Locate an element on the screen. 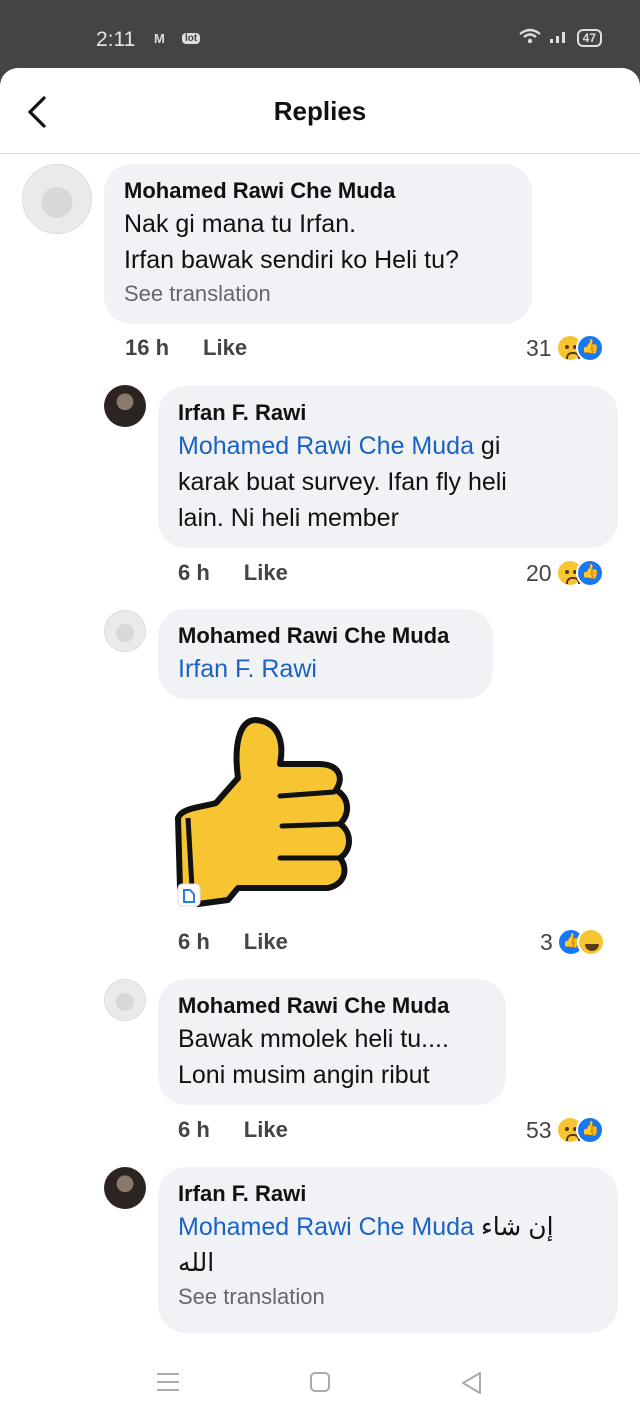 Image resolution: width=640 pixels, height=1422 pixels. comment-text: إن شاء is located at coordinates (513, 1227).